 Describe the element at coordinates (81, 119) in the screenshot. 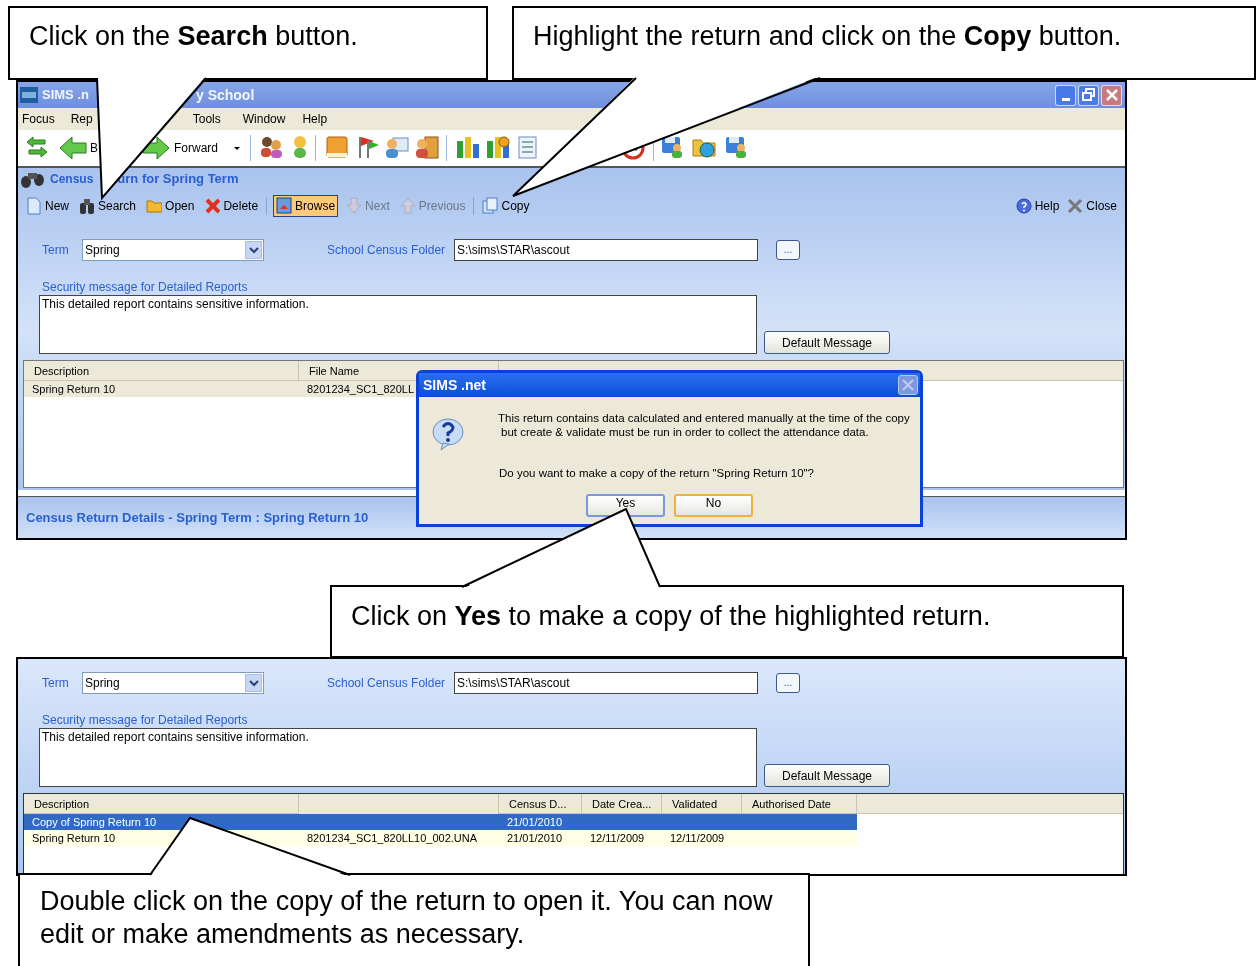

I see `menu-item: Rep` at that location.